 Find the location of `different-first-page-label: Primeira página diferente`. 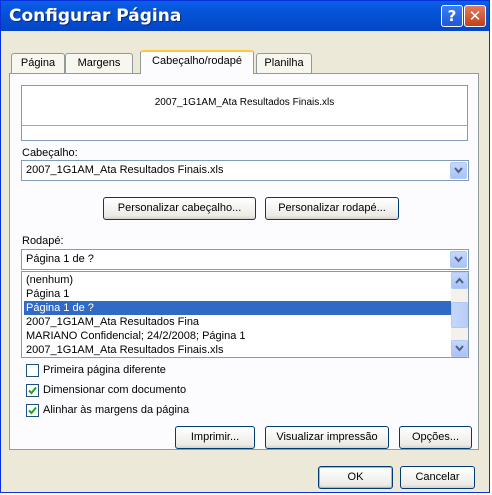

different-first-page-label: Primeira página diferente is located at coordinates (104, 370).